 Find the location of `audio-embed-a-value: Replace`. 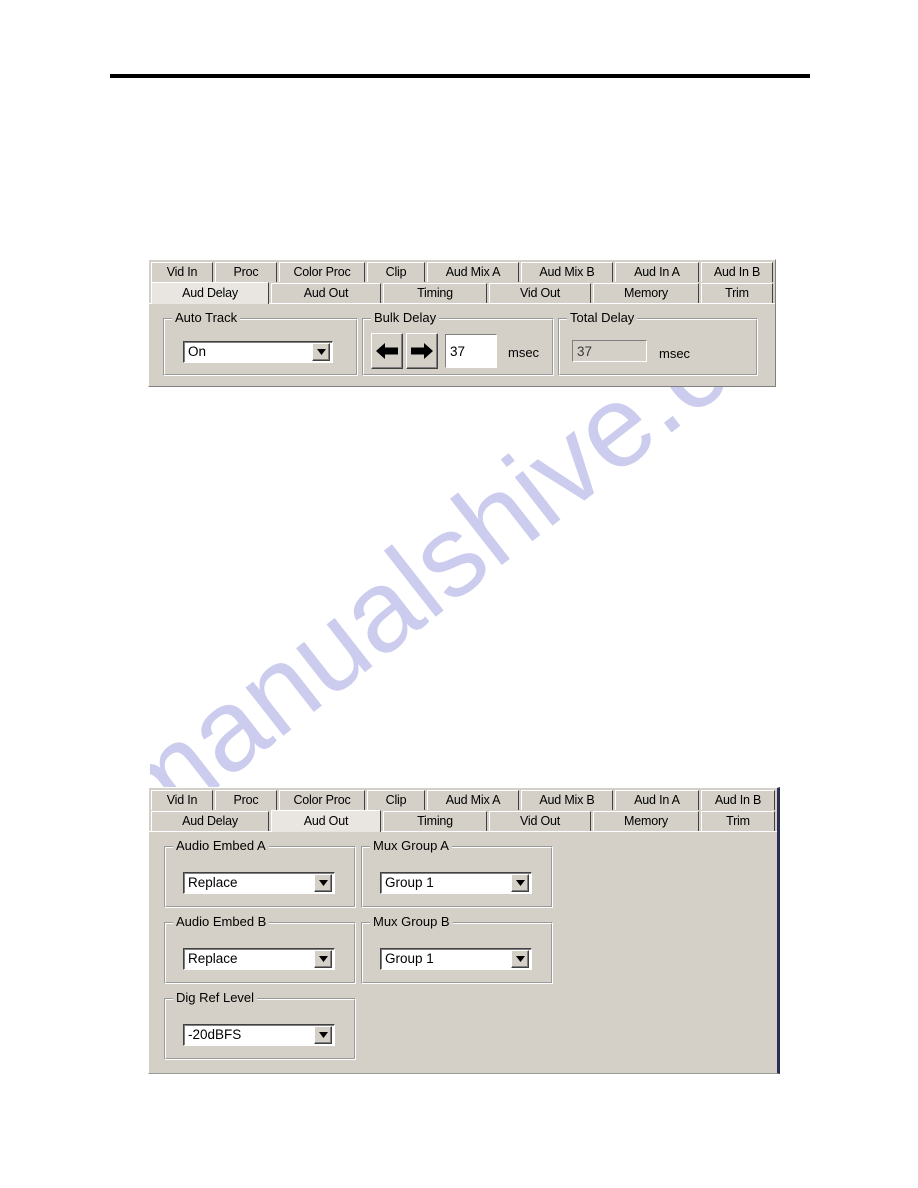

audio-embed-a-value: Replace is located at coordinates (213, 883).